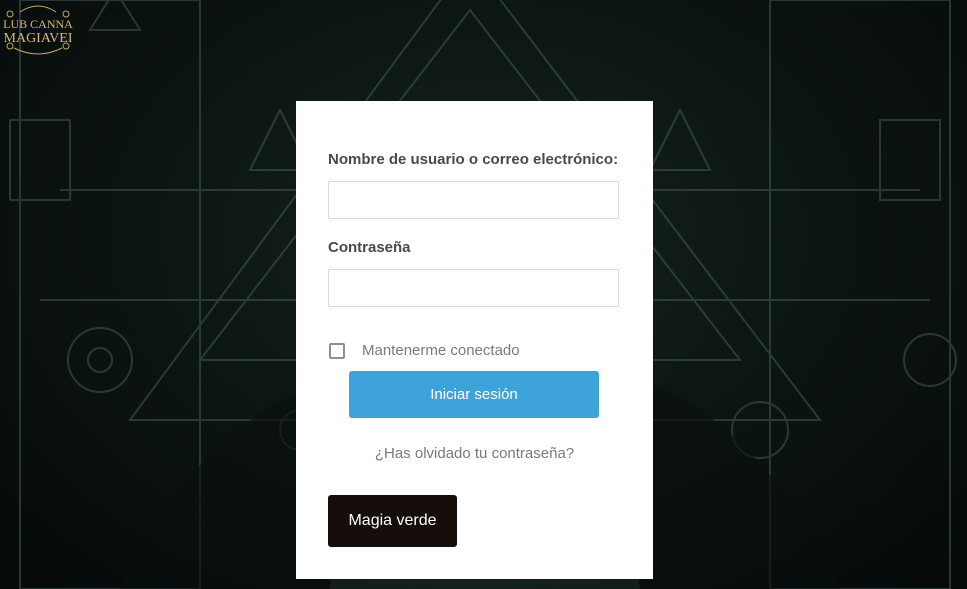 This screenshot has width=967, height=589. What do you see at coordinates (474, 394) in the screenshot?
I see `login-button: Iniciar sesión` at bounding box center [474, 394].